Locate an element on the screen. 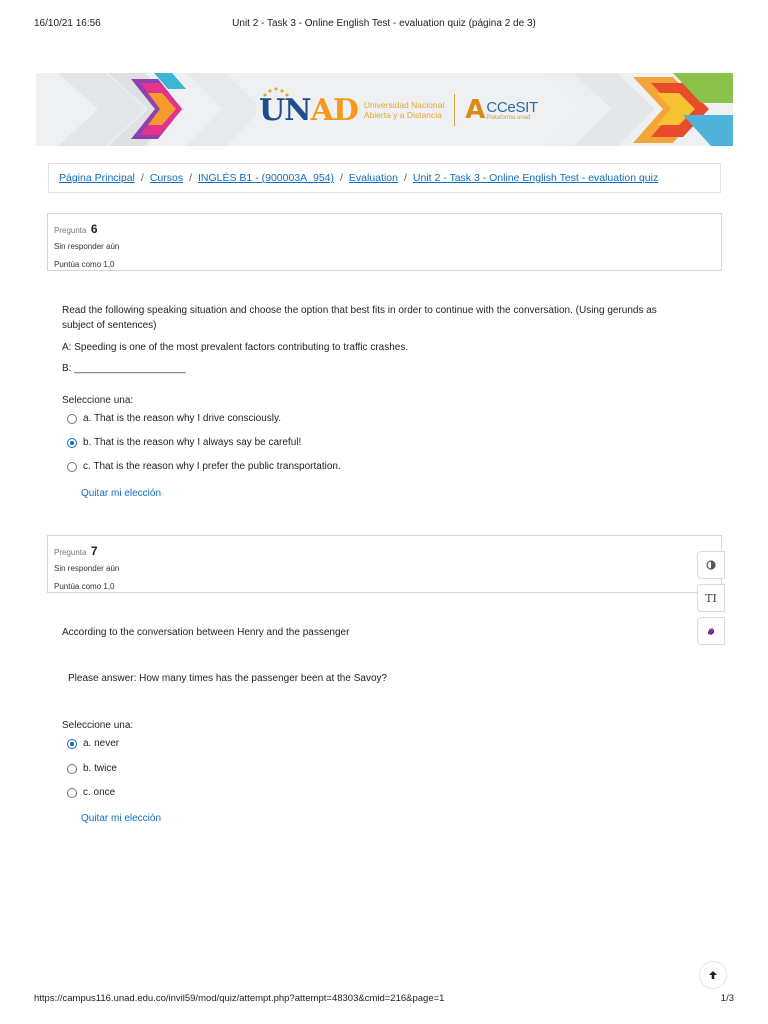 This screenshot has height=1024, width=768. contrast-button is located at coordinates (711, 565).